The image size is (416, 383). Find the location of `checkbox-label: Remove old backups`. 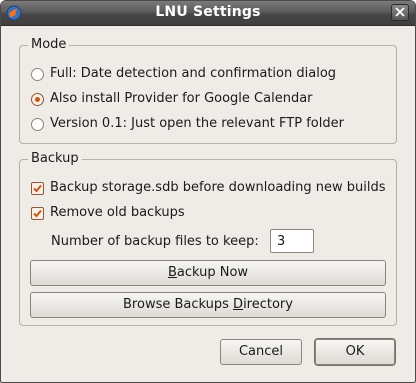

checkbox-label: Remove old backups is located at coordinates (117, 212).